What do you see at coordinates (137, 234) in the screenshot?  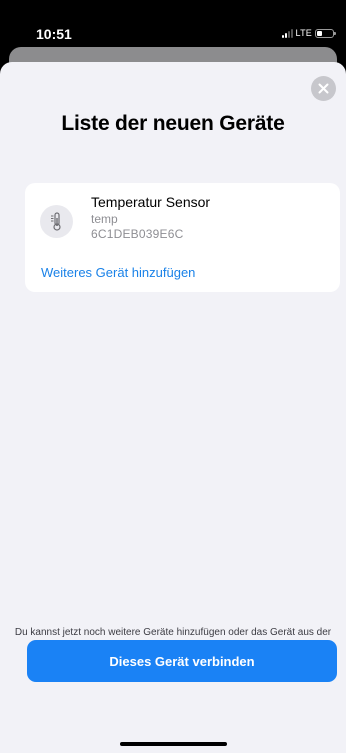 I see `device-id: 6C1DEB039E6C` at bounding box center [137, 234].